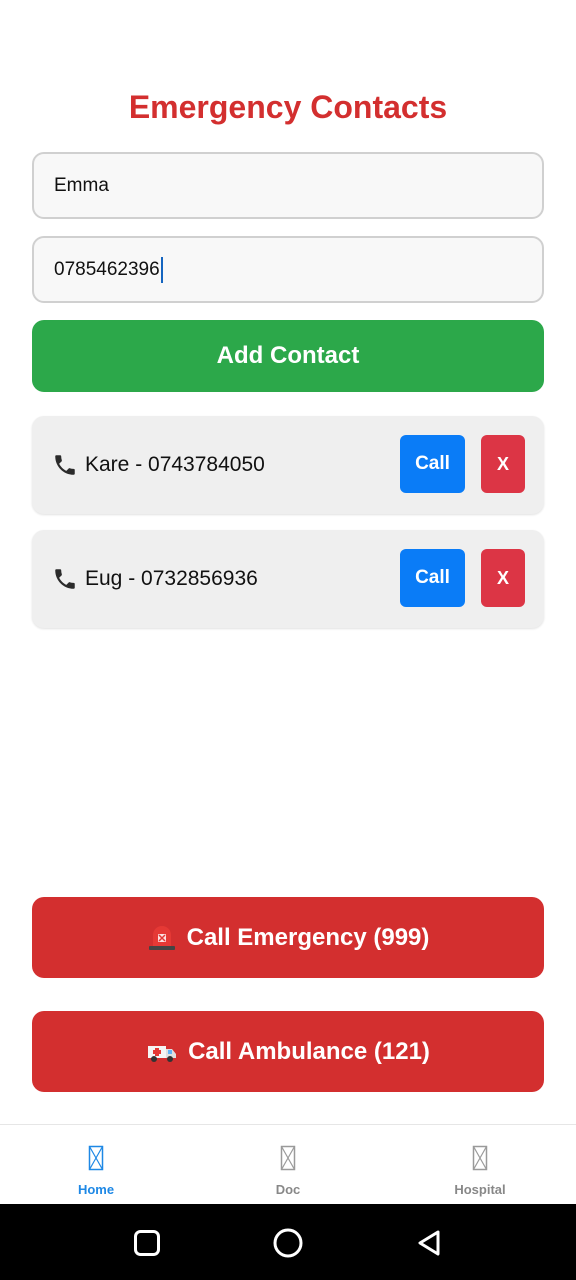  Describe the element at coordinates (107, 269) in the screenshot. I see `phone-input-value: 0785462396` at that location.